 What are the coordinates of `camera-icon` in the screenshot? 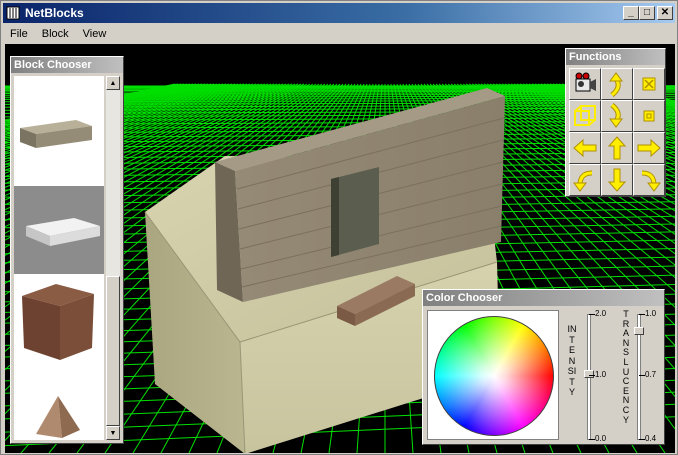 It's located at (585, 82).